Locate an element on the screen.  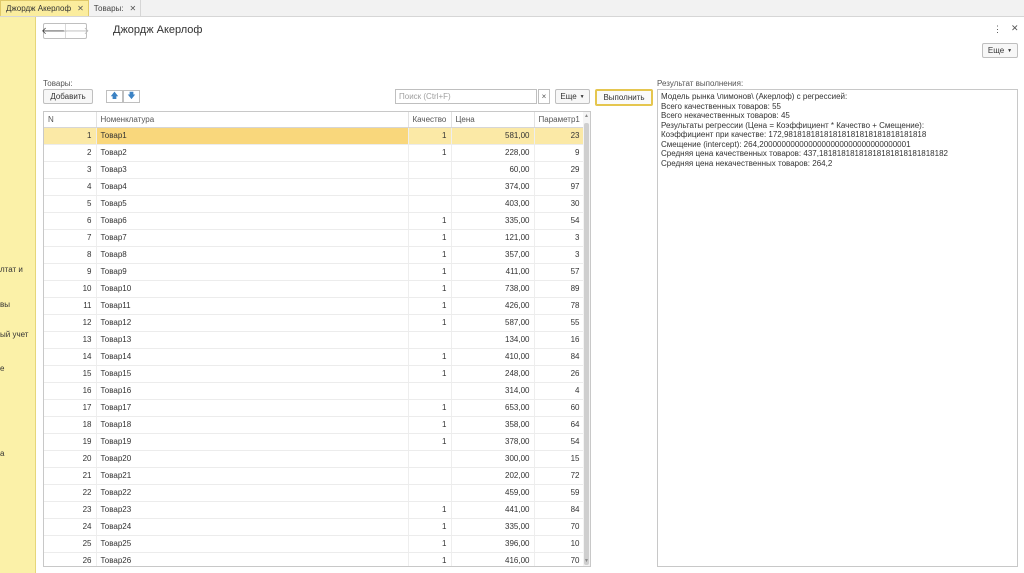
cell-name: Товар5 is located at coordinates (252, 204).